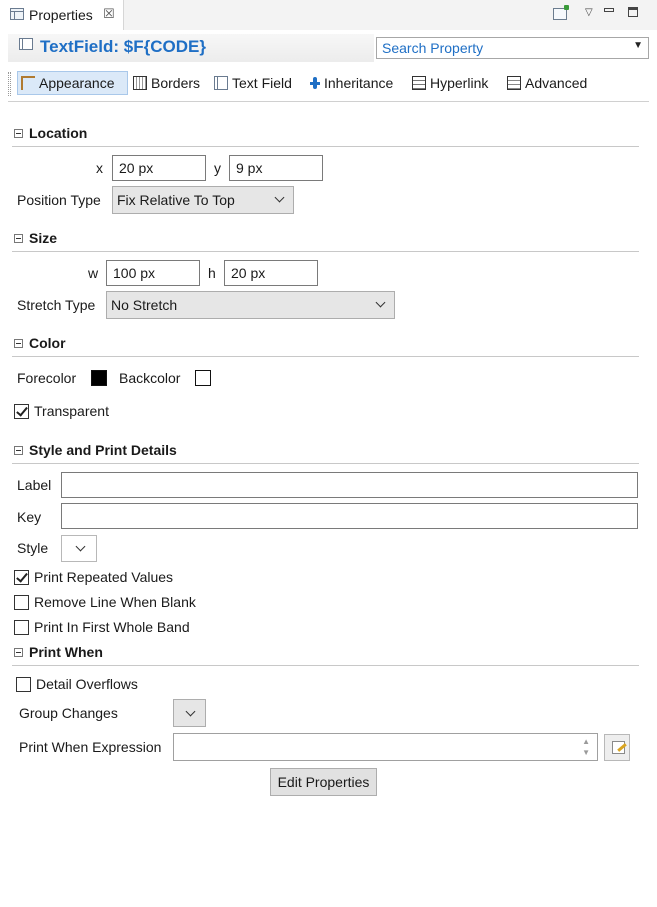 The width and height of the screenshot is (657, 907). What do you see at coordinates (58, 133) in the screenshot?
I see `location-section-title: Location` at bounding box center [58, 133].